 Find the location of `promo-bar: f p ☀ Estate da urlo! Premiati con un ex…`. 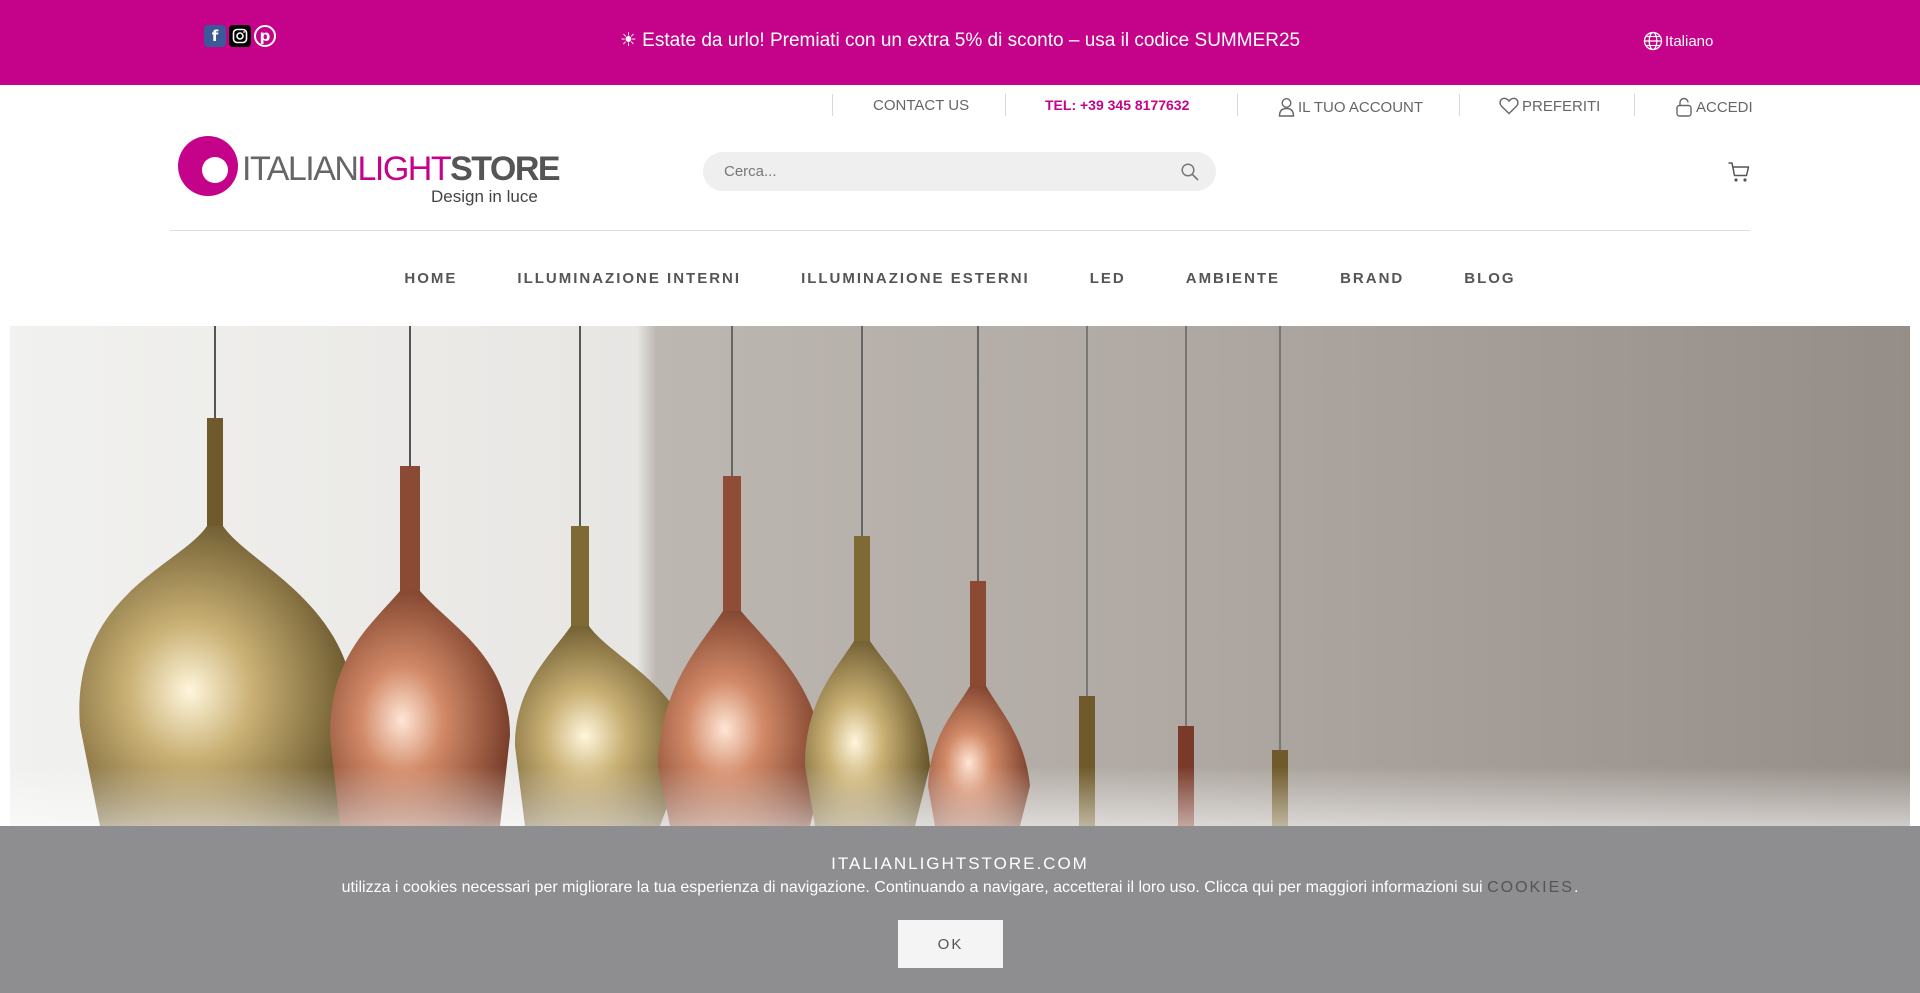

promo-bar: f p ☀ Estate da urlo! Premiati con un ex… is located at coordinates (960, 42).